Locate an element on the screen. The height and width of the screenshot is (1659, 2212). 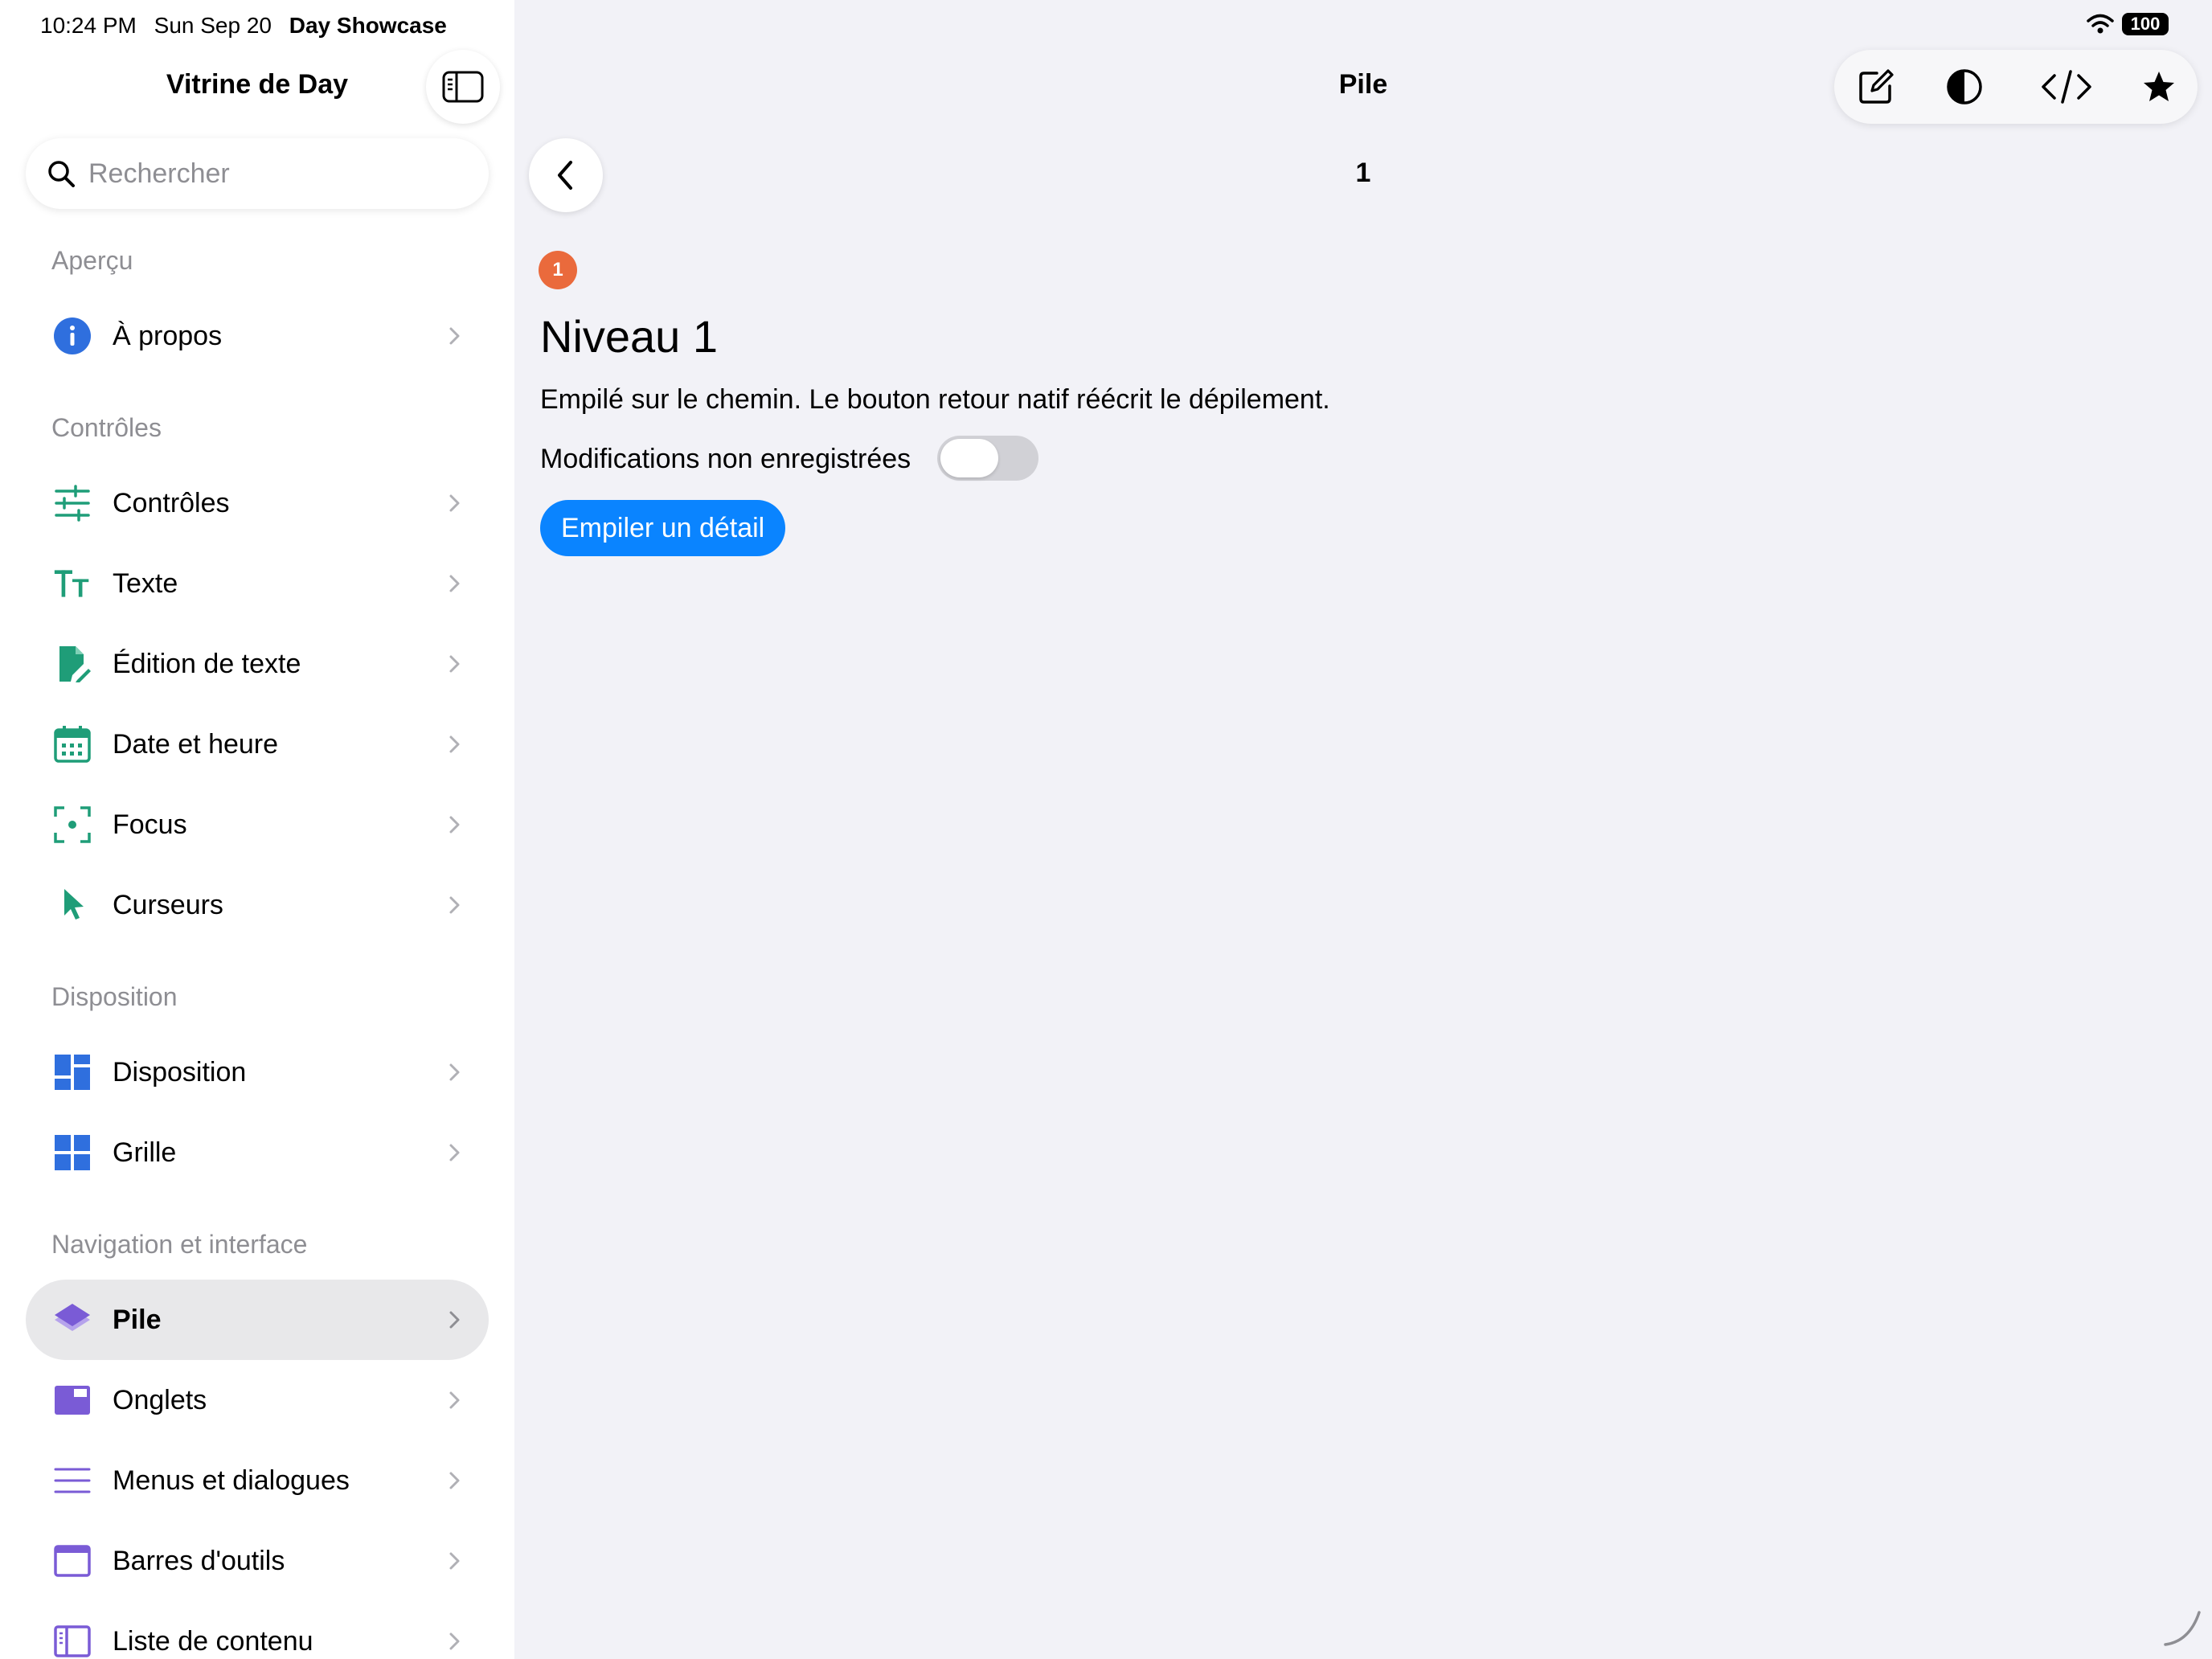
sidebar-item-focus: Focus is located at coordinates (257, 824).